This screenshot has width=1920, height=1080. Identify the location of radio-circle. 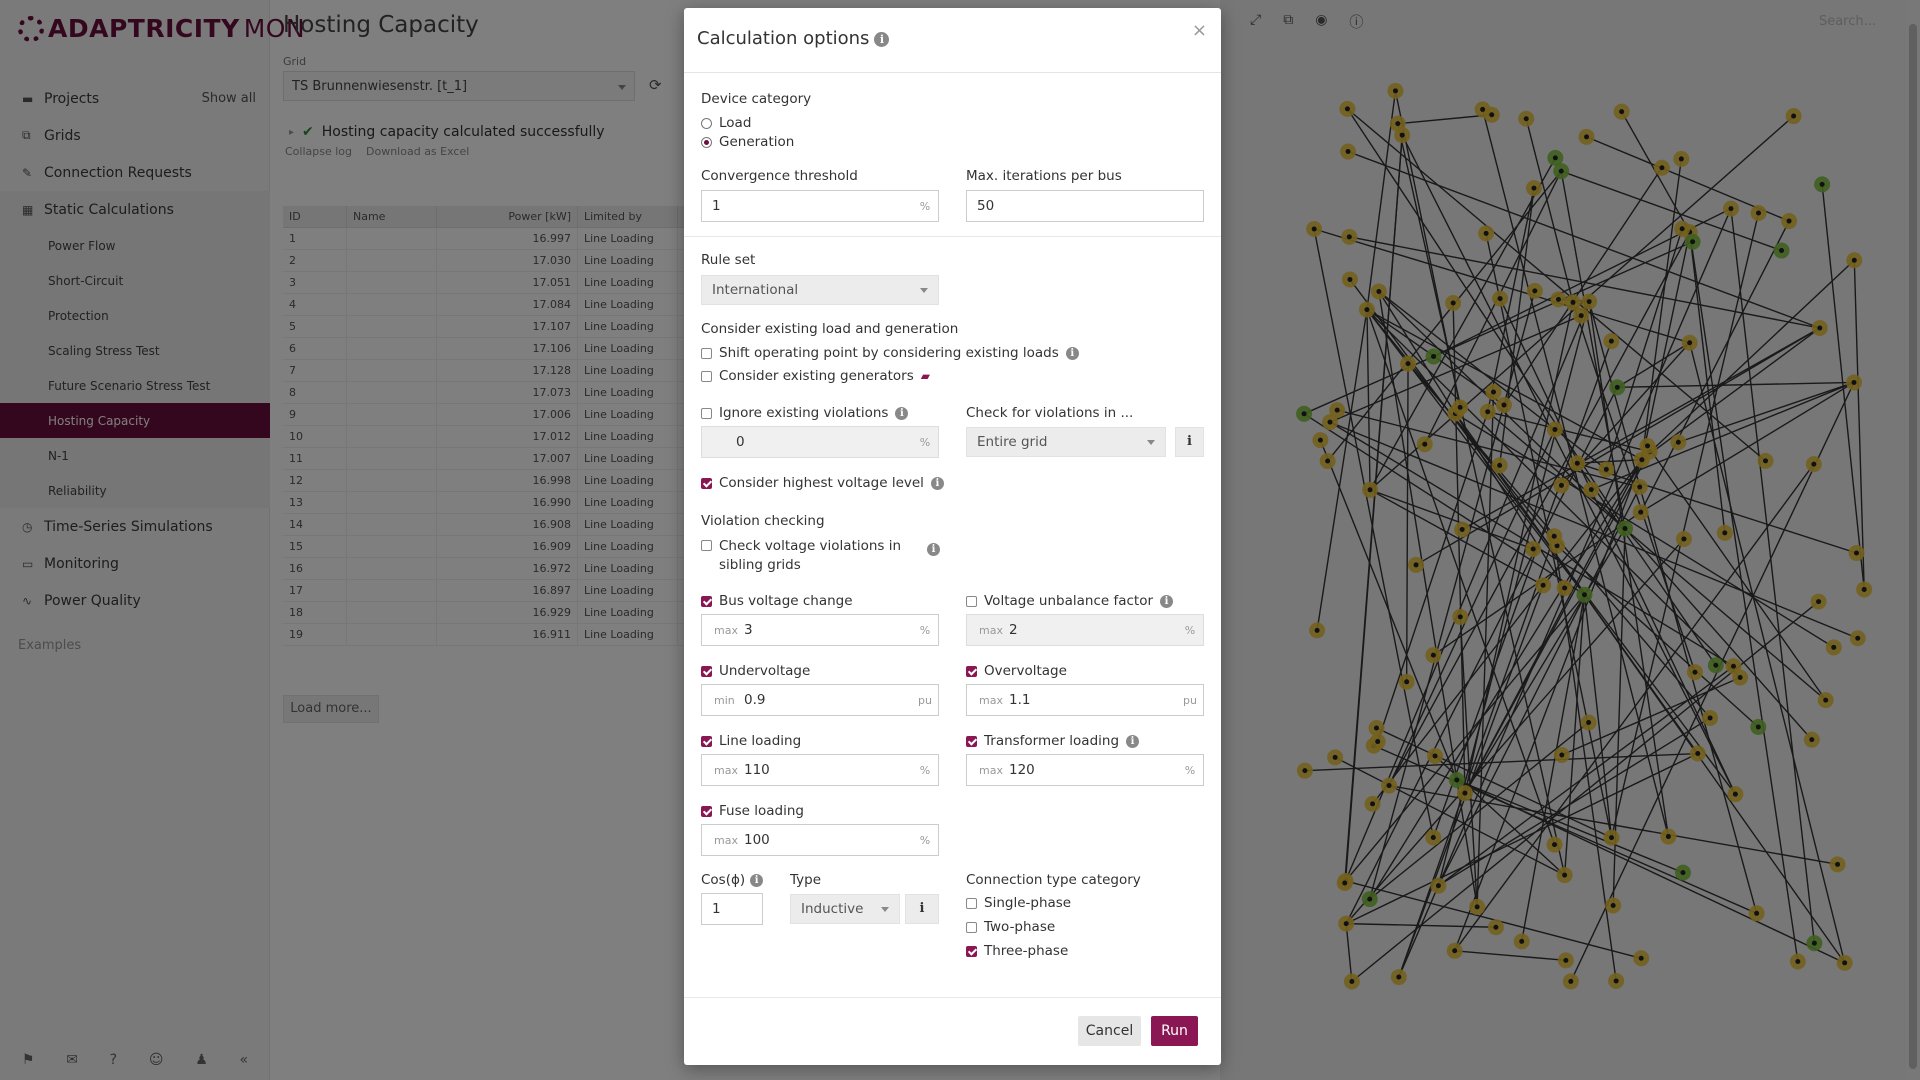
(706, 123).